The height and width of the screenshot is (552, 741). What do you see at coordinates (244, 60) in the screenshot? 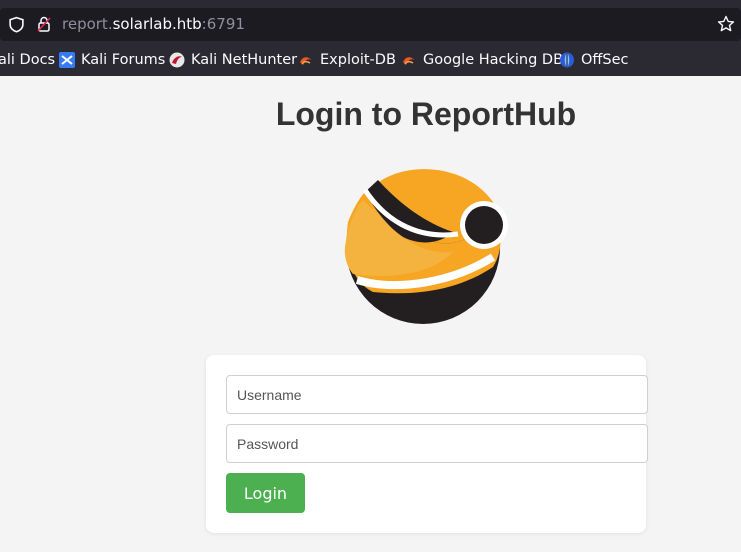
I see `bookmark-label: Kali NetHunter` at bounding box center [244, 60].